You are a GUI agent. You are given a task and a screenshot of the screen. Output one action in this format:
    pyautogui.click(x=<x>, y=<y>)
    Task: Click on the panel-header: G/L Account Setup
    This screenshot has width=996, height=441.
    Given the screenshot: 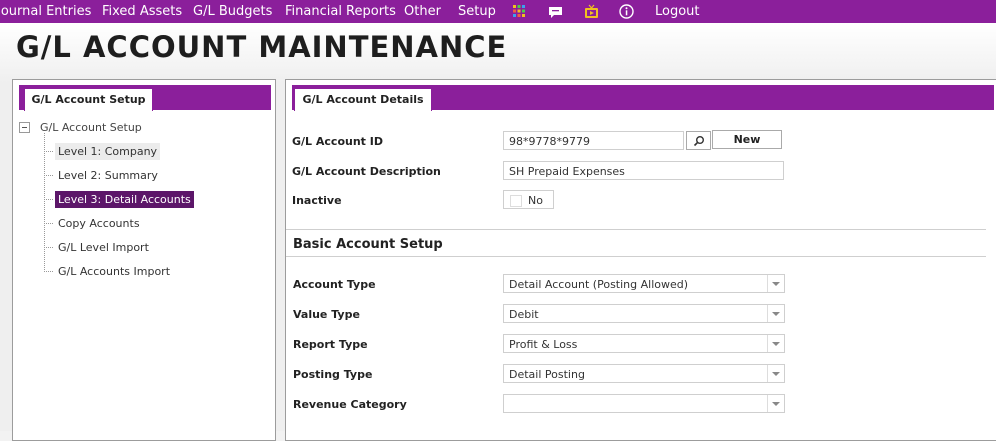 What is the action you would take?
    pyautogui.click(x=144, y=95)
    